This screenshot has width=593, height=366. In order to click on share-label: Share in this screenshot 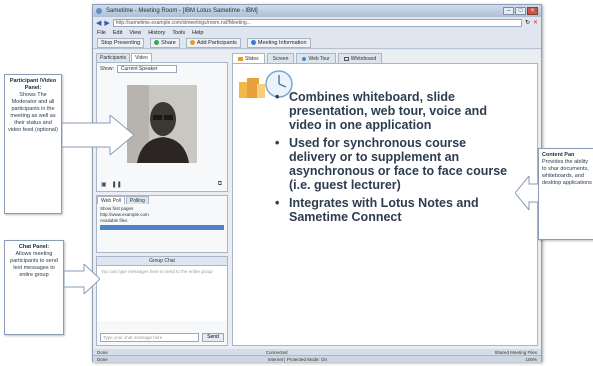, I will do `click(168, 42)`.